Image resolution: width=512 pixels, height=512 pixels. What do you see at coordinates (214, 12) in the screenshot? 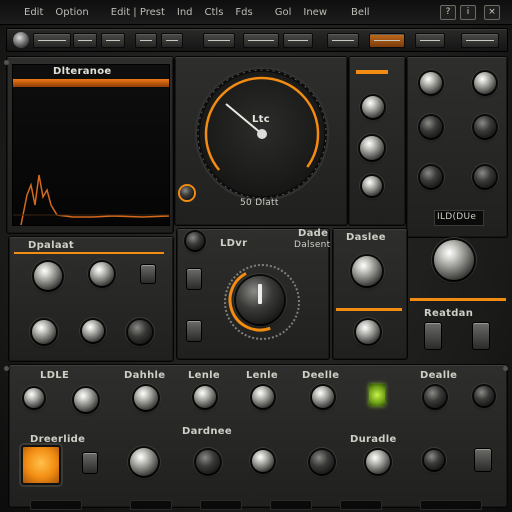
I see `menu-ctls: Ctls` at bounding box center [214, 12].